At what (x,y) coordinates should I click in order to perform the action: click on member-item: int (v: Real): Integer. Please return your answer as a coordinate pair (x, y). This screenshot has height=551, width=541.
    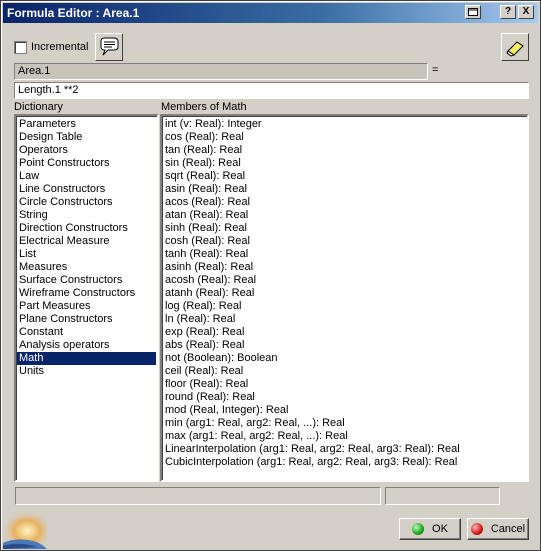
    Looking at the image, I should click on (344, 124).